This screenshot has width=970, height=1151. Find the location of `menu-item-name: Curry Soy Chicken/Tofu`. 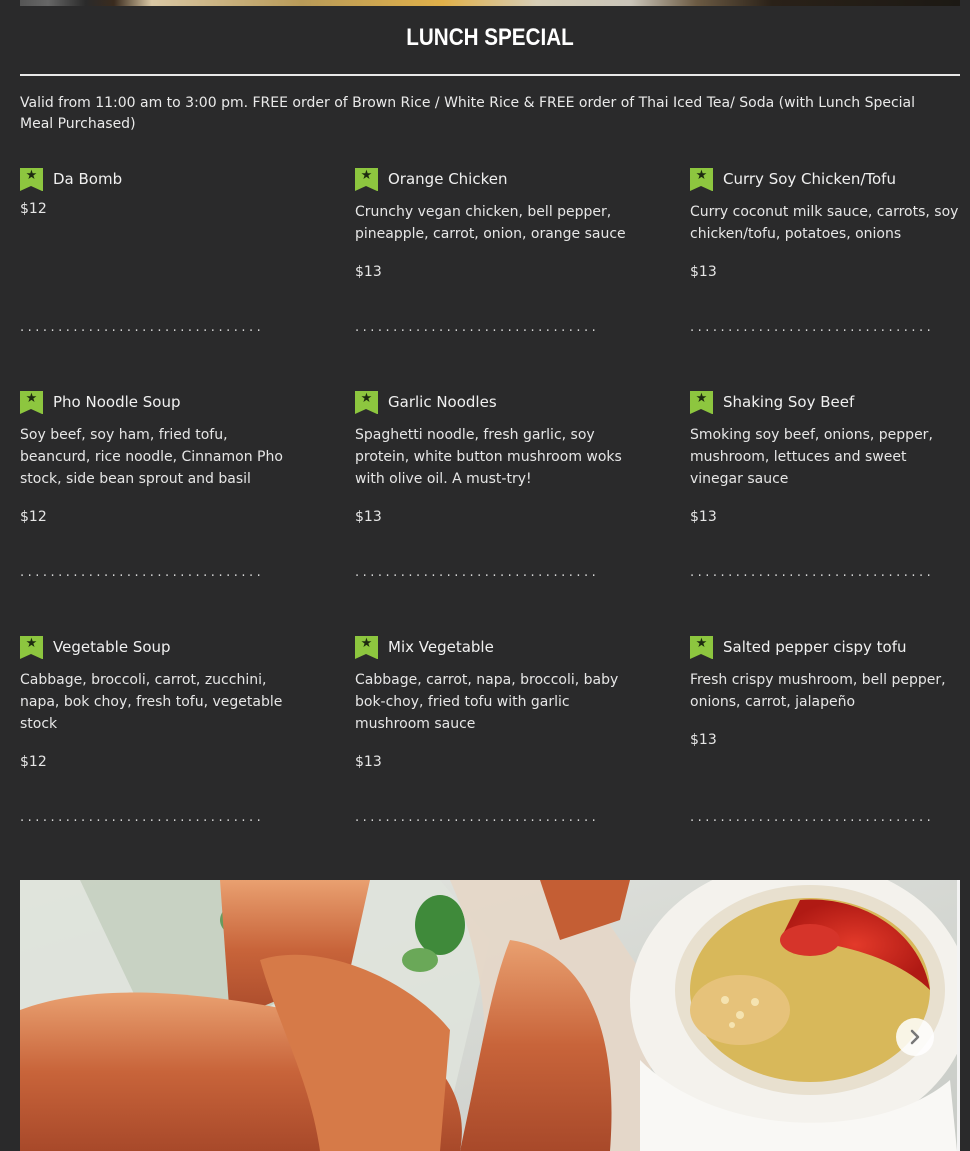

menu-item-name: Curry Soy Chicken/Tofu is located at coordinates (809, 179).